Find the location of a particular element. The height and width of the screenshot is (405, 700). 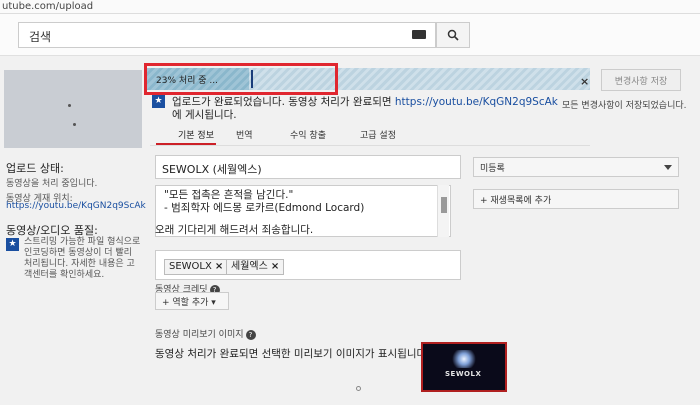

browser-url: utube.com/upload is located at coordinates (350, 7).